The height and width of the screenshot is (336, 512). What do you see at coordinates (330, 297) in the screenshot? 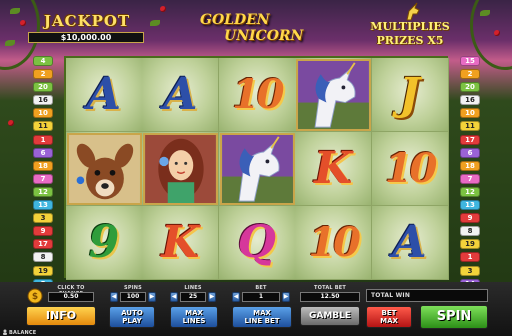
I see `total-bet-value: 12.50` at bounding box center [330, 297].